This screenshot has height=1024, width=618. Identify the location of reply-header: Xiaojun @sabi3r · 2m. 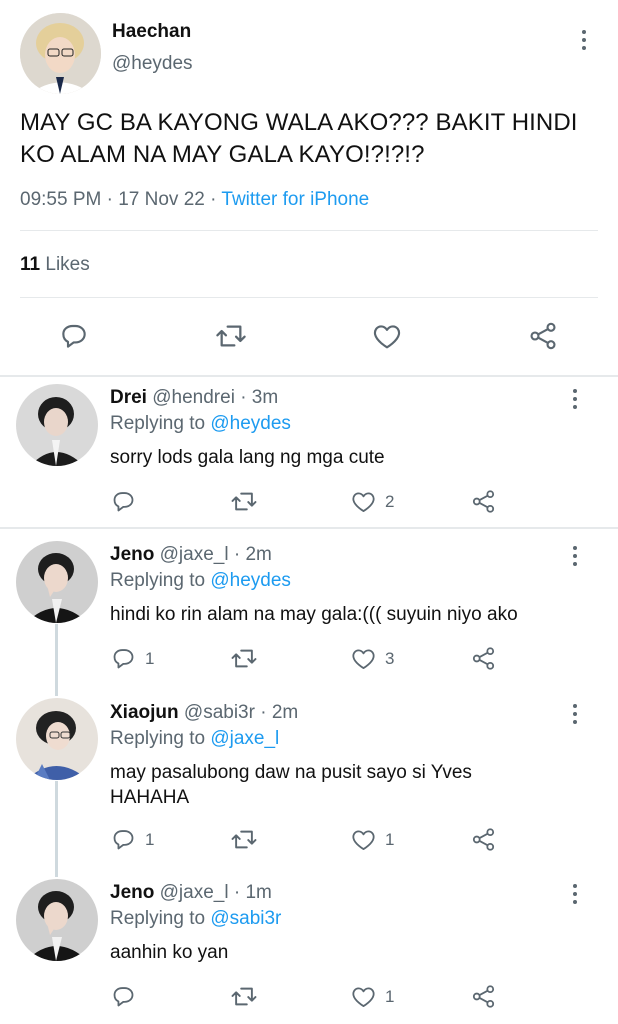
(204, 713).